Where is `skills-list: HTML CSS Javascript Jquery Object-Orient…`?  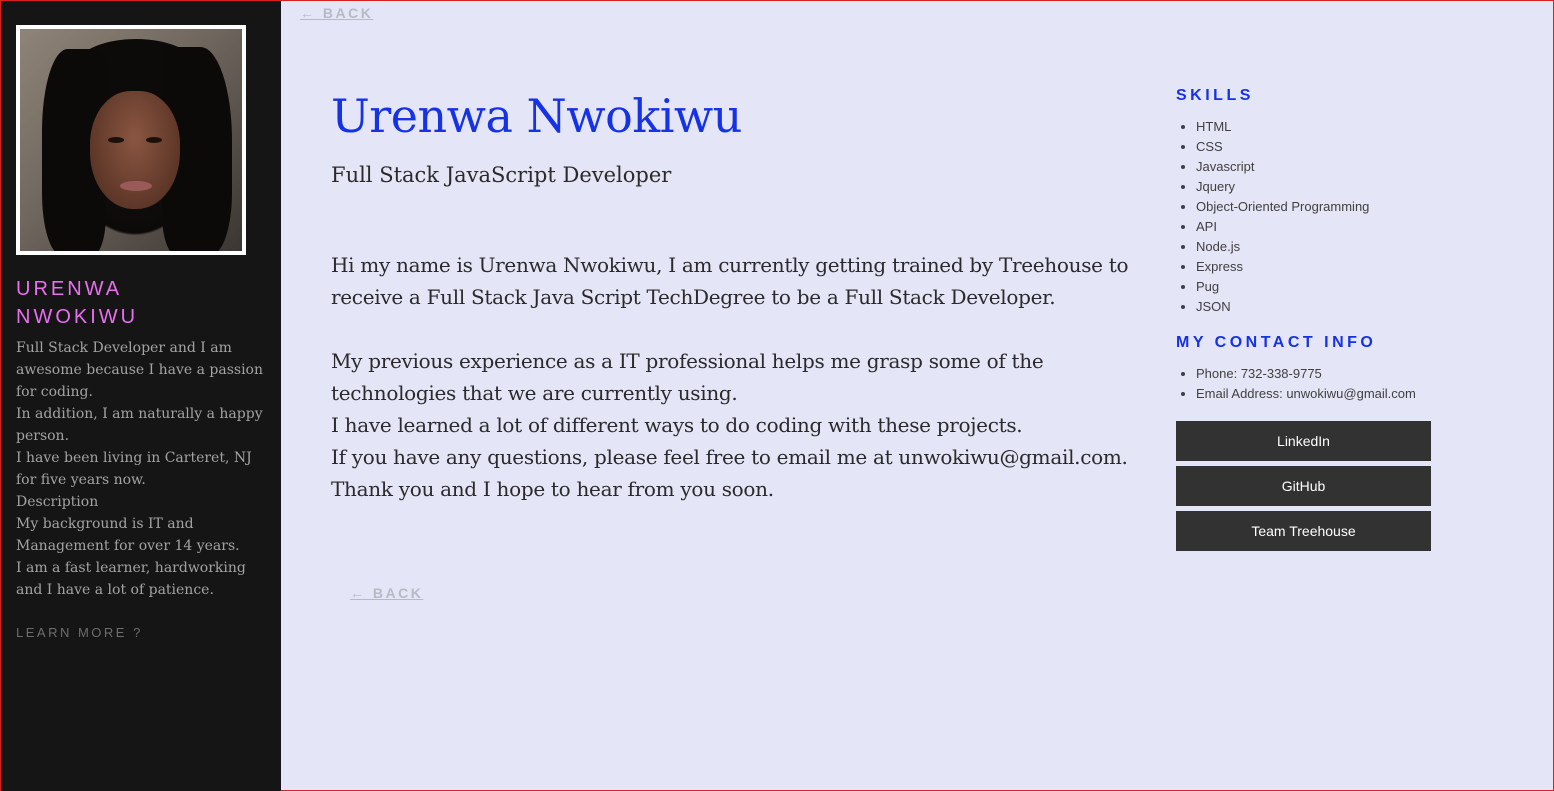
skills-list: HTML CSS Javascript Jquery Object-Orient… is located at coordinates (1306, 217).